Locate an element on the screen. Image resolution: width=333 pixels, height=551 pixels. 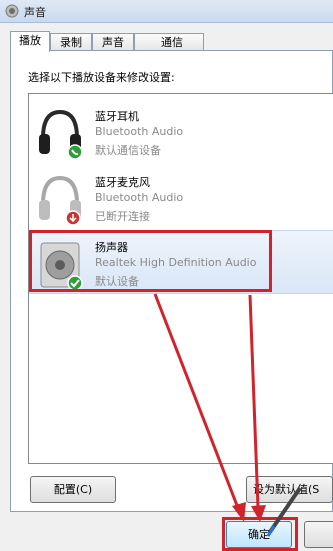
tab-communications: 通信 is located at coordinates (169, 41).